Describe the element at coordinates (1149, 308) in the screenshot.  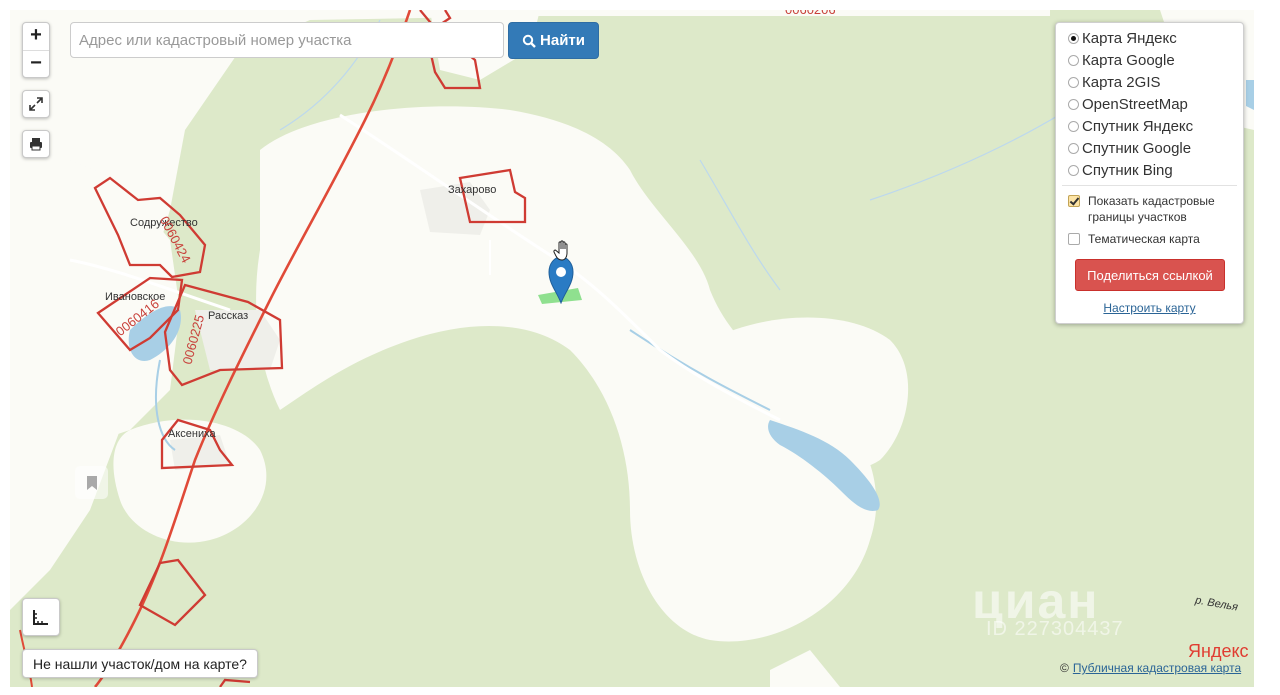
I see `configure-map-link: Настроить карту` at that location.